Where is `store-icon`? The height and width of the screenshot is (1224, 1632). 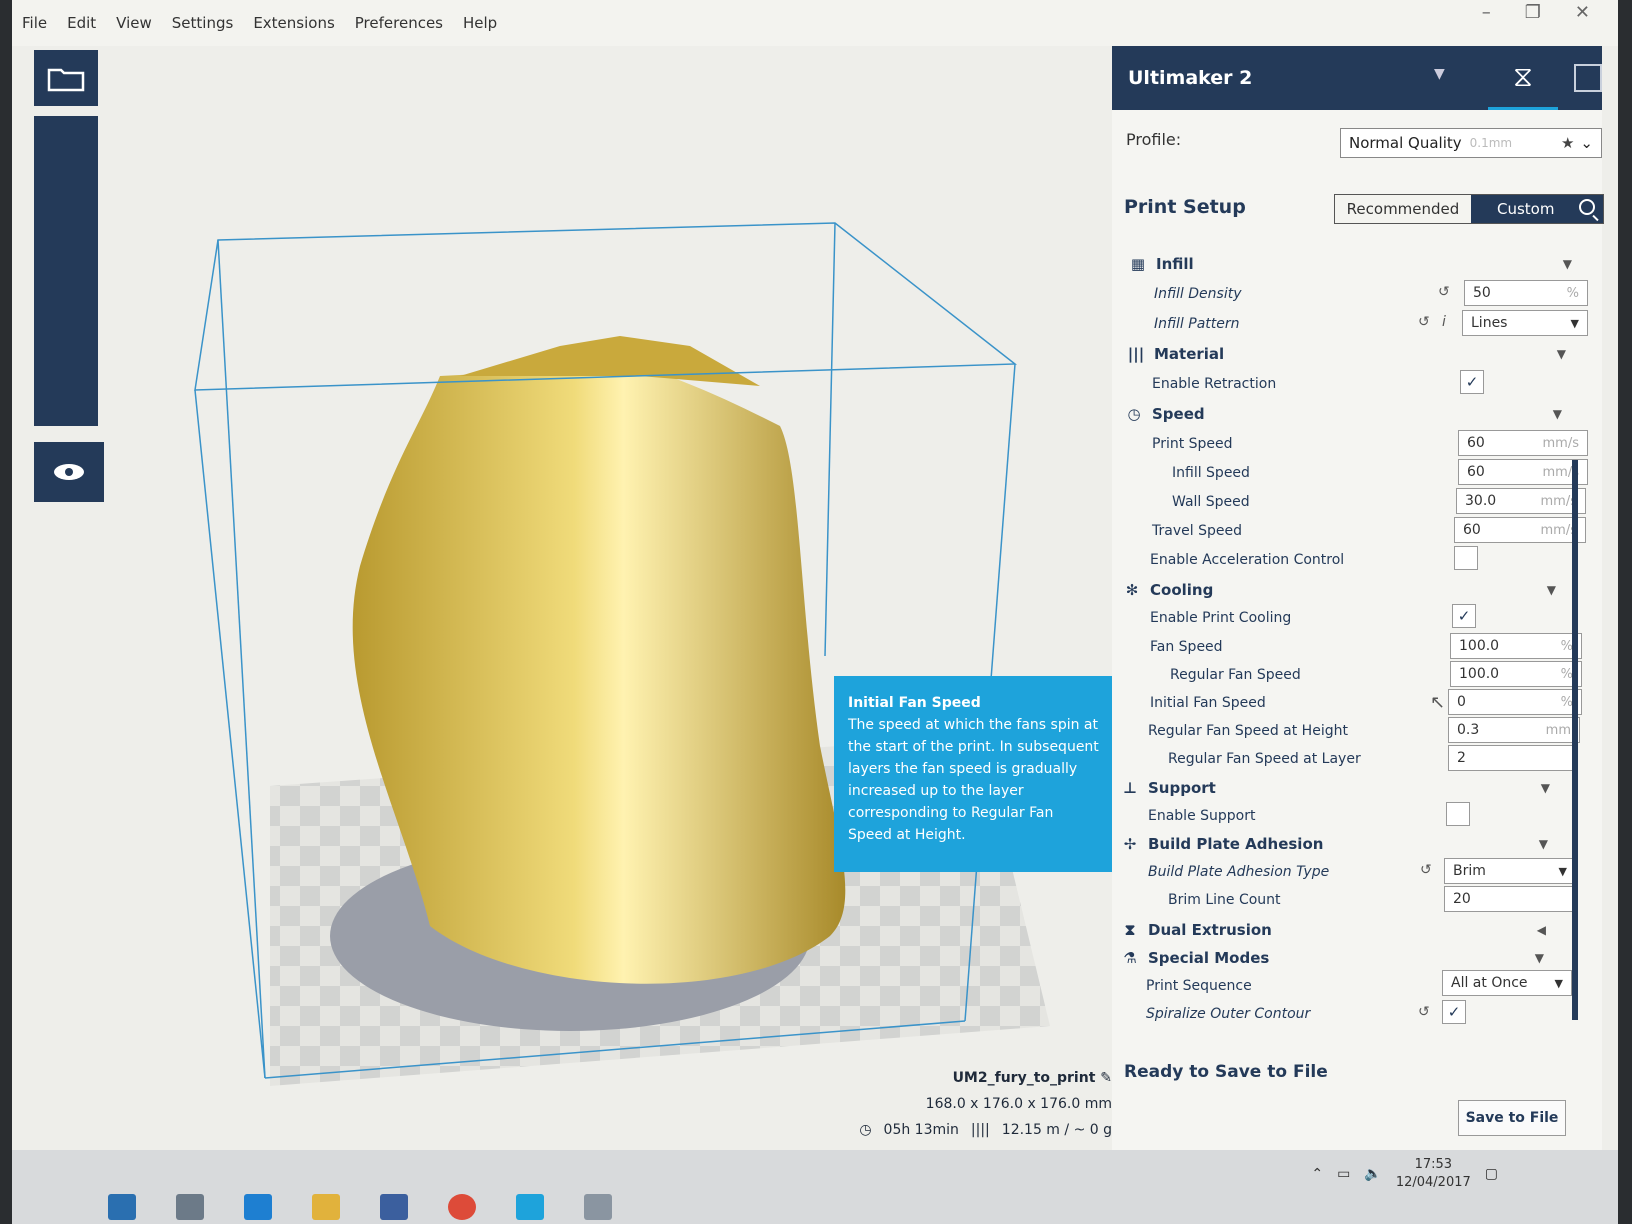 store-icon is located at coordinates (394, 1207).